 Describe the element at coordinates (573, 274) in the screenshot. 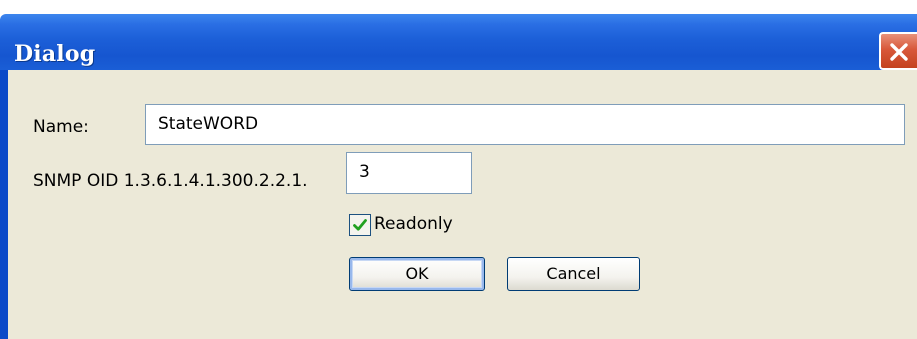

I see `cancel-button: Cancel` at that location.